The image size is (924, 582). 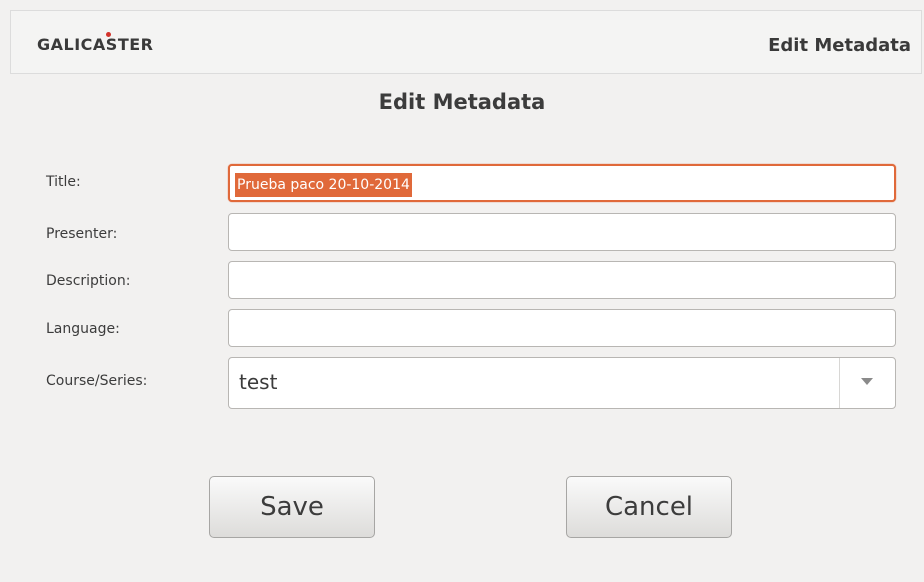 I want to click on cancel-button: Cancel, so click(x=649, y=507).